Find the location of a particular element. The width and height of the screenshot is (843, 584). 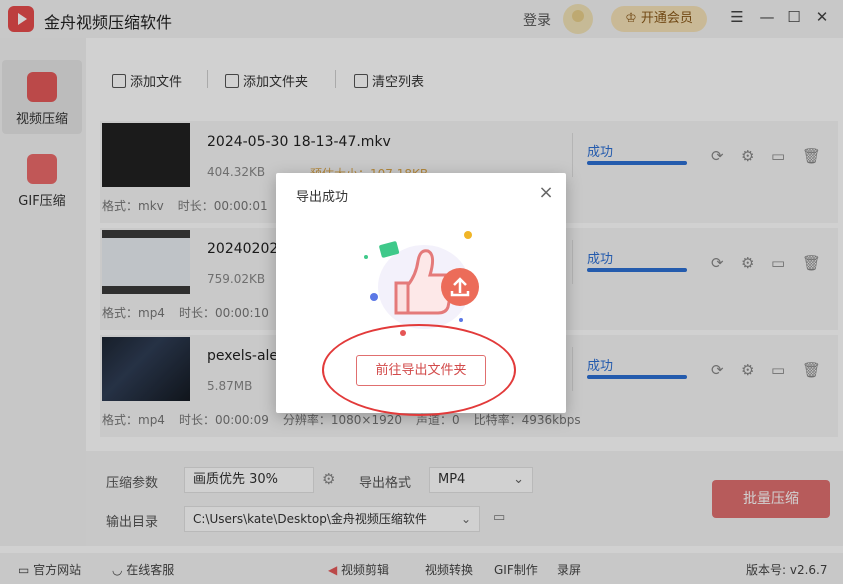

close-icon: × is located at coordinates (546, 192).